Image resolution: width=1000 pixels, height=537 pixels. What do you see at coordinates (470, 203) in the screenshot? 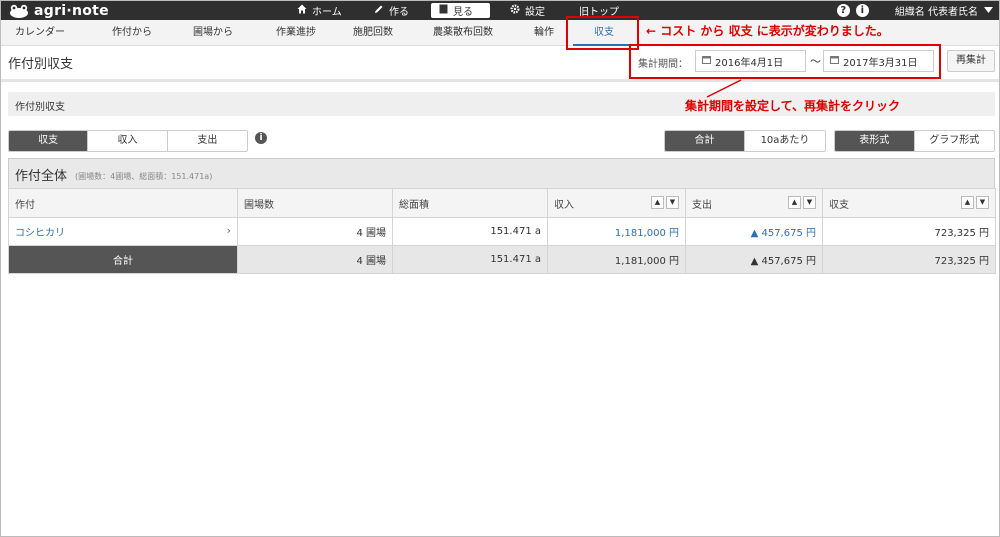
I see `col-area: 総面積` at bounding box center [470, 203].